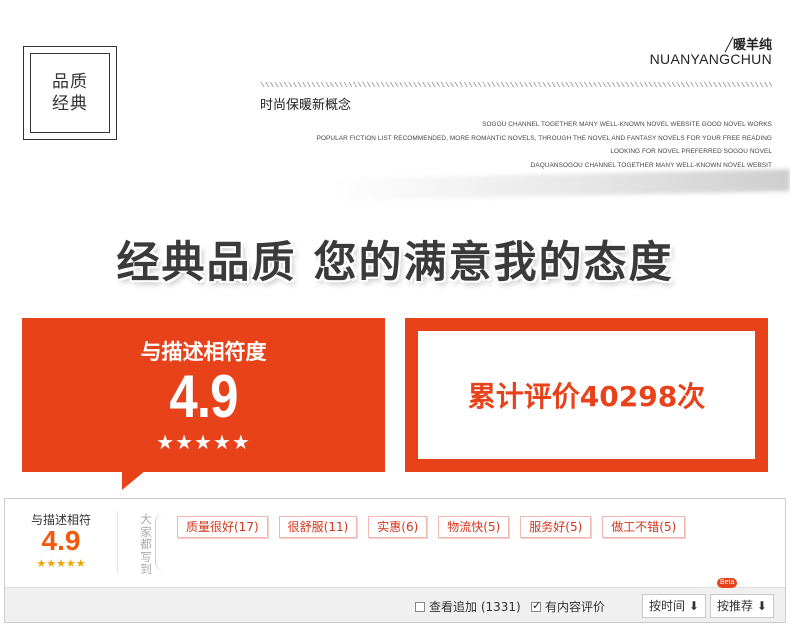 The height and width of the screenshot is (635, 790). I want to click on rating-panel: 与描述相符度 4.9 ★★★★★, so click(203, 395).